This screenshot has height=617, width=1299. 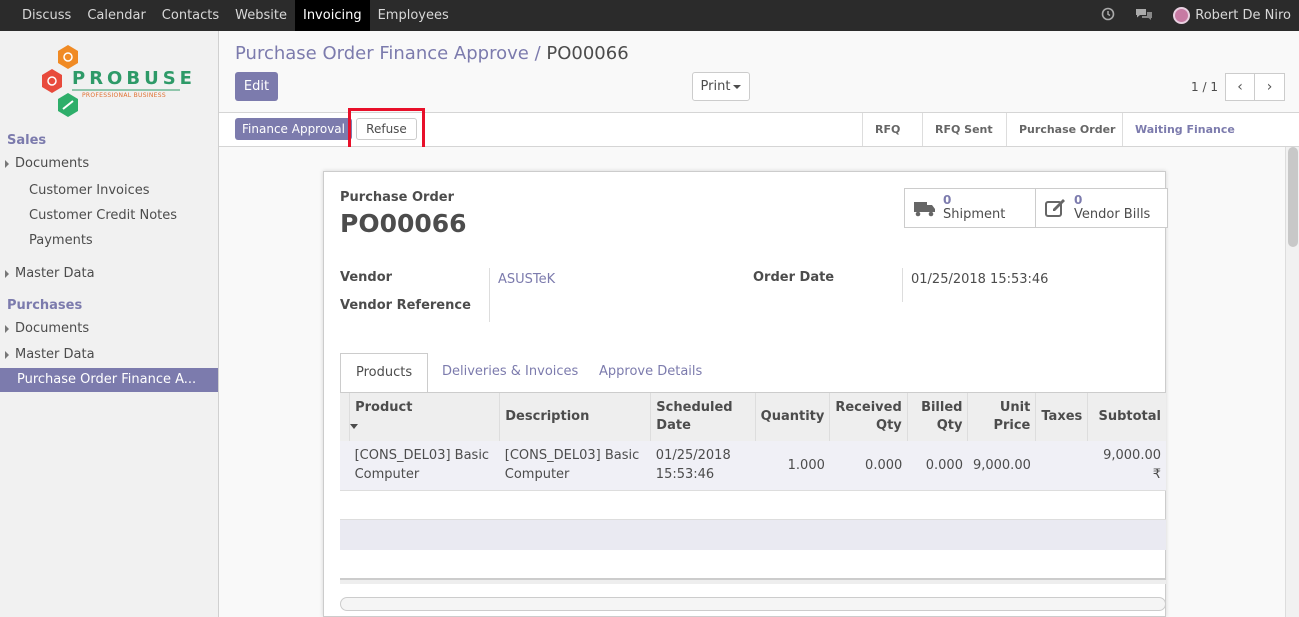 I want to click on document-title: PO00066, so click(x=403, y=223).